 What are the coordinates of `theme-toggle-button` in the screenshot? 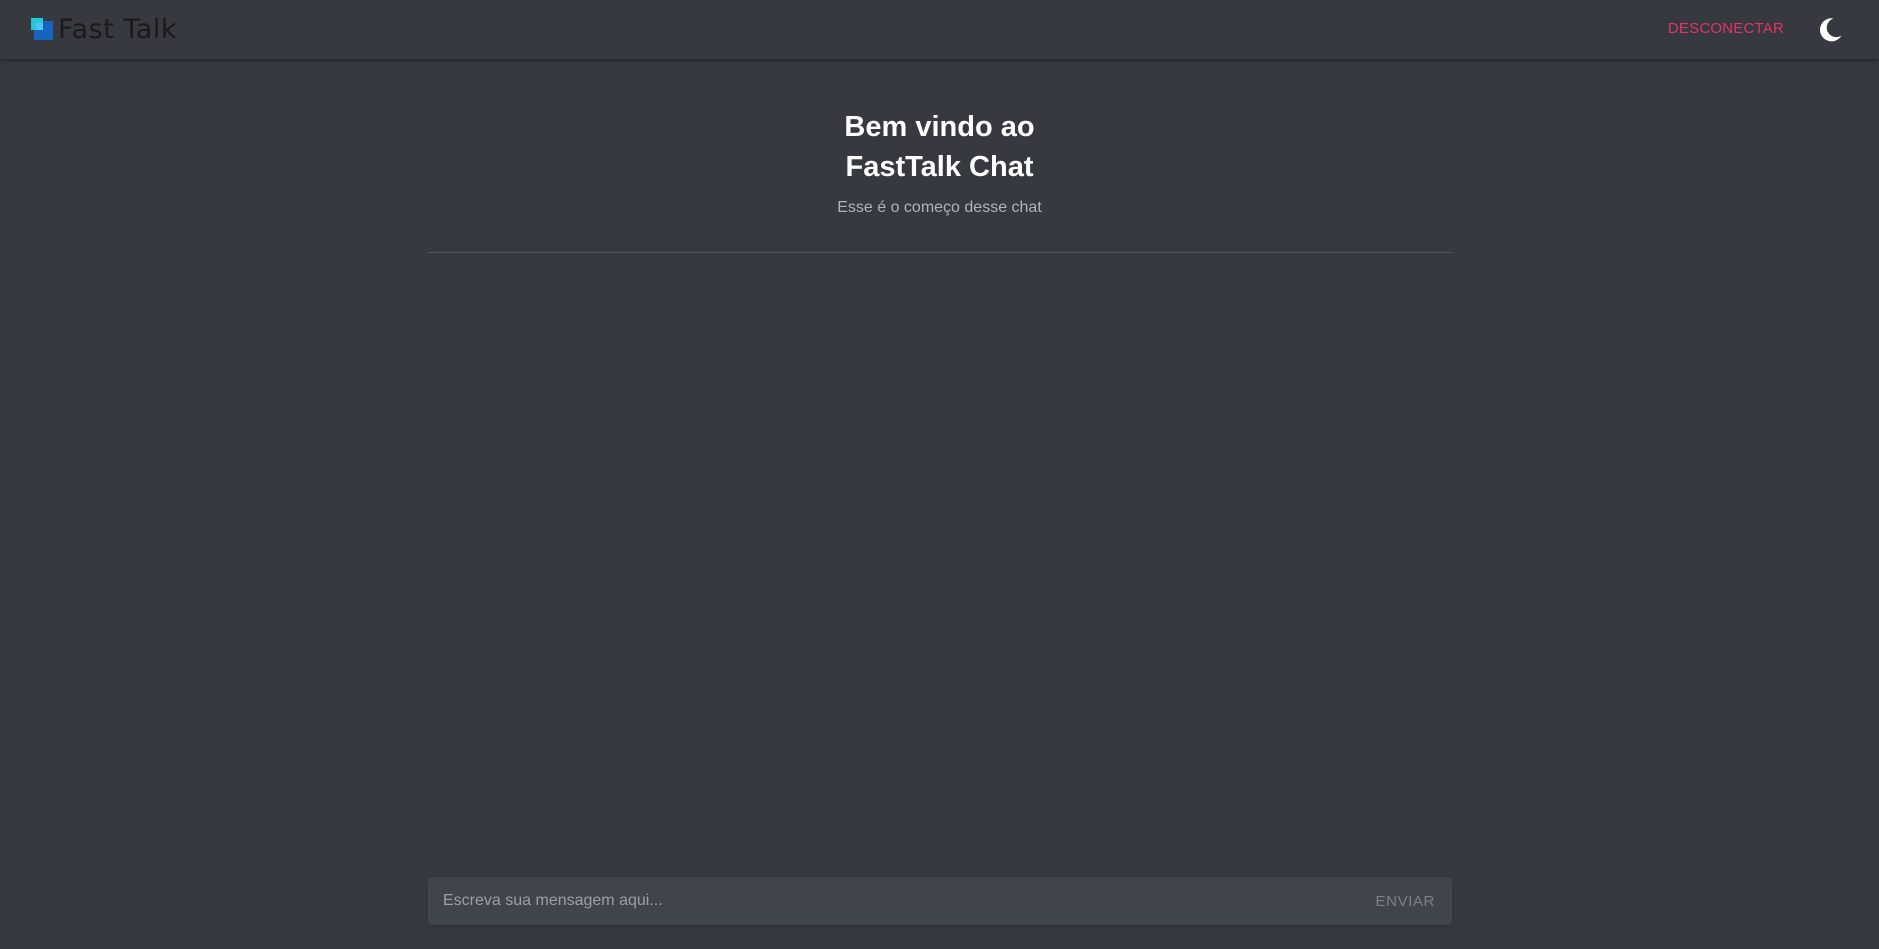 It's located at (1830, 30).